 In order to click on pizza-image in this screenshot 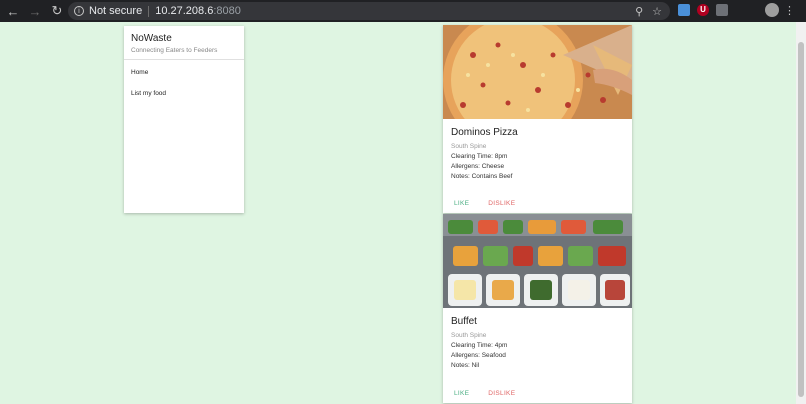, I will do `click(537, 72)`.